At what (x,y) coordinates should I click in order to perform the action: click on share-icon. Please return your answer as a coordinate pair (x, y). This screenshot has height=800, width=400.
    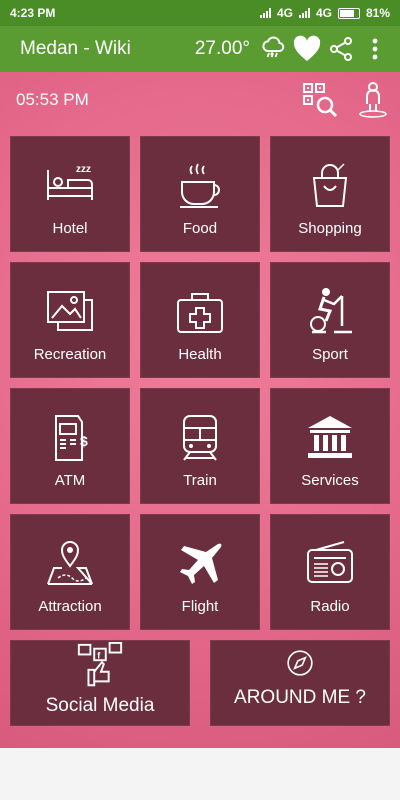
    Looking at the image, I should click on (341, 49).